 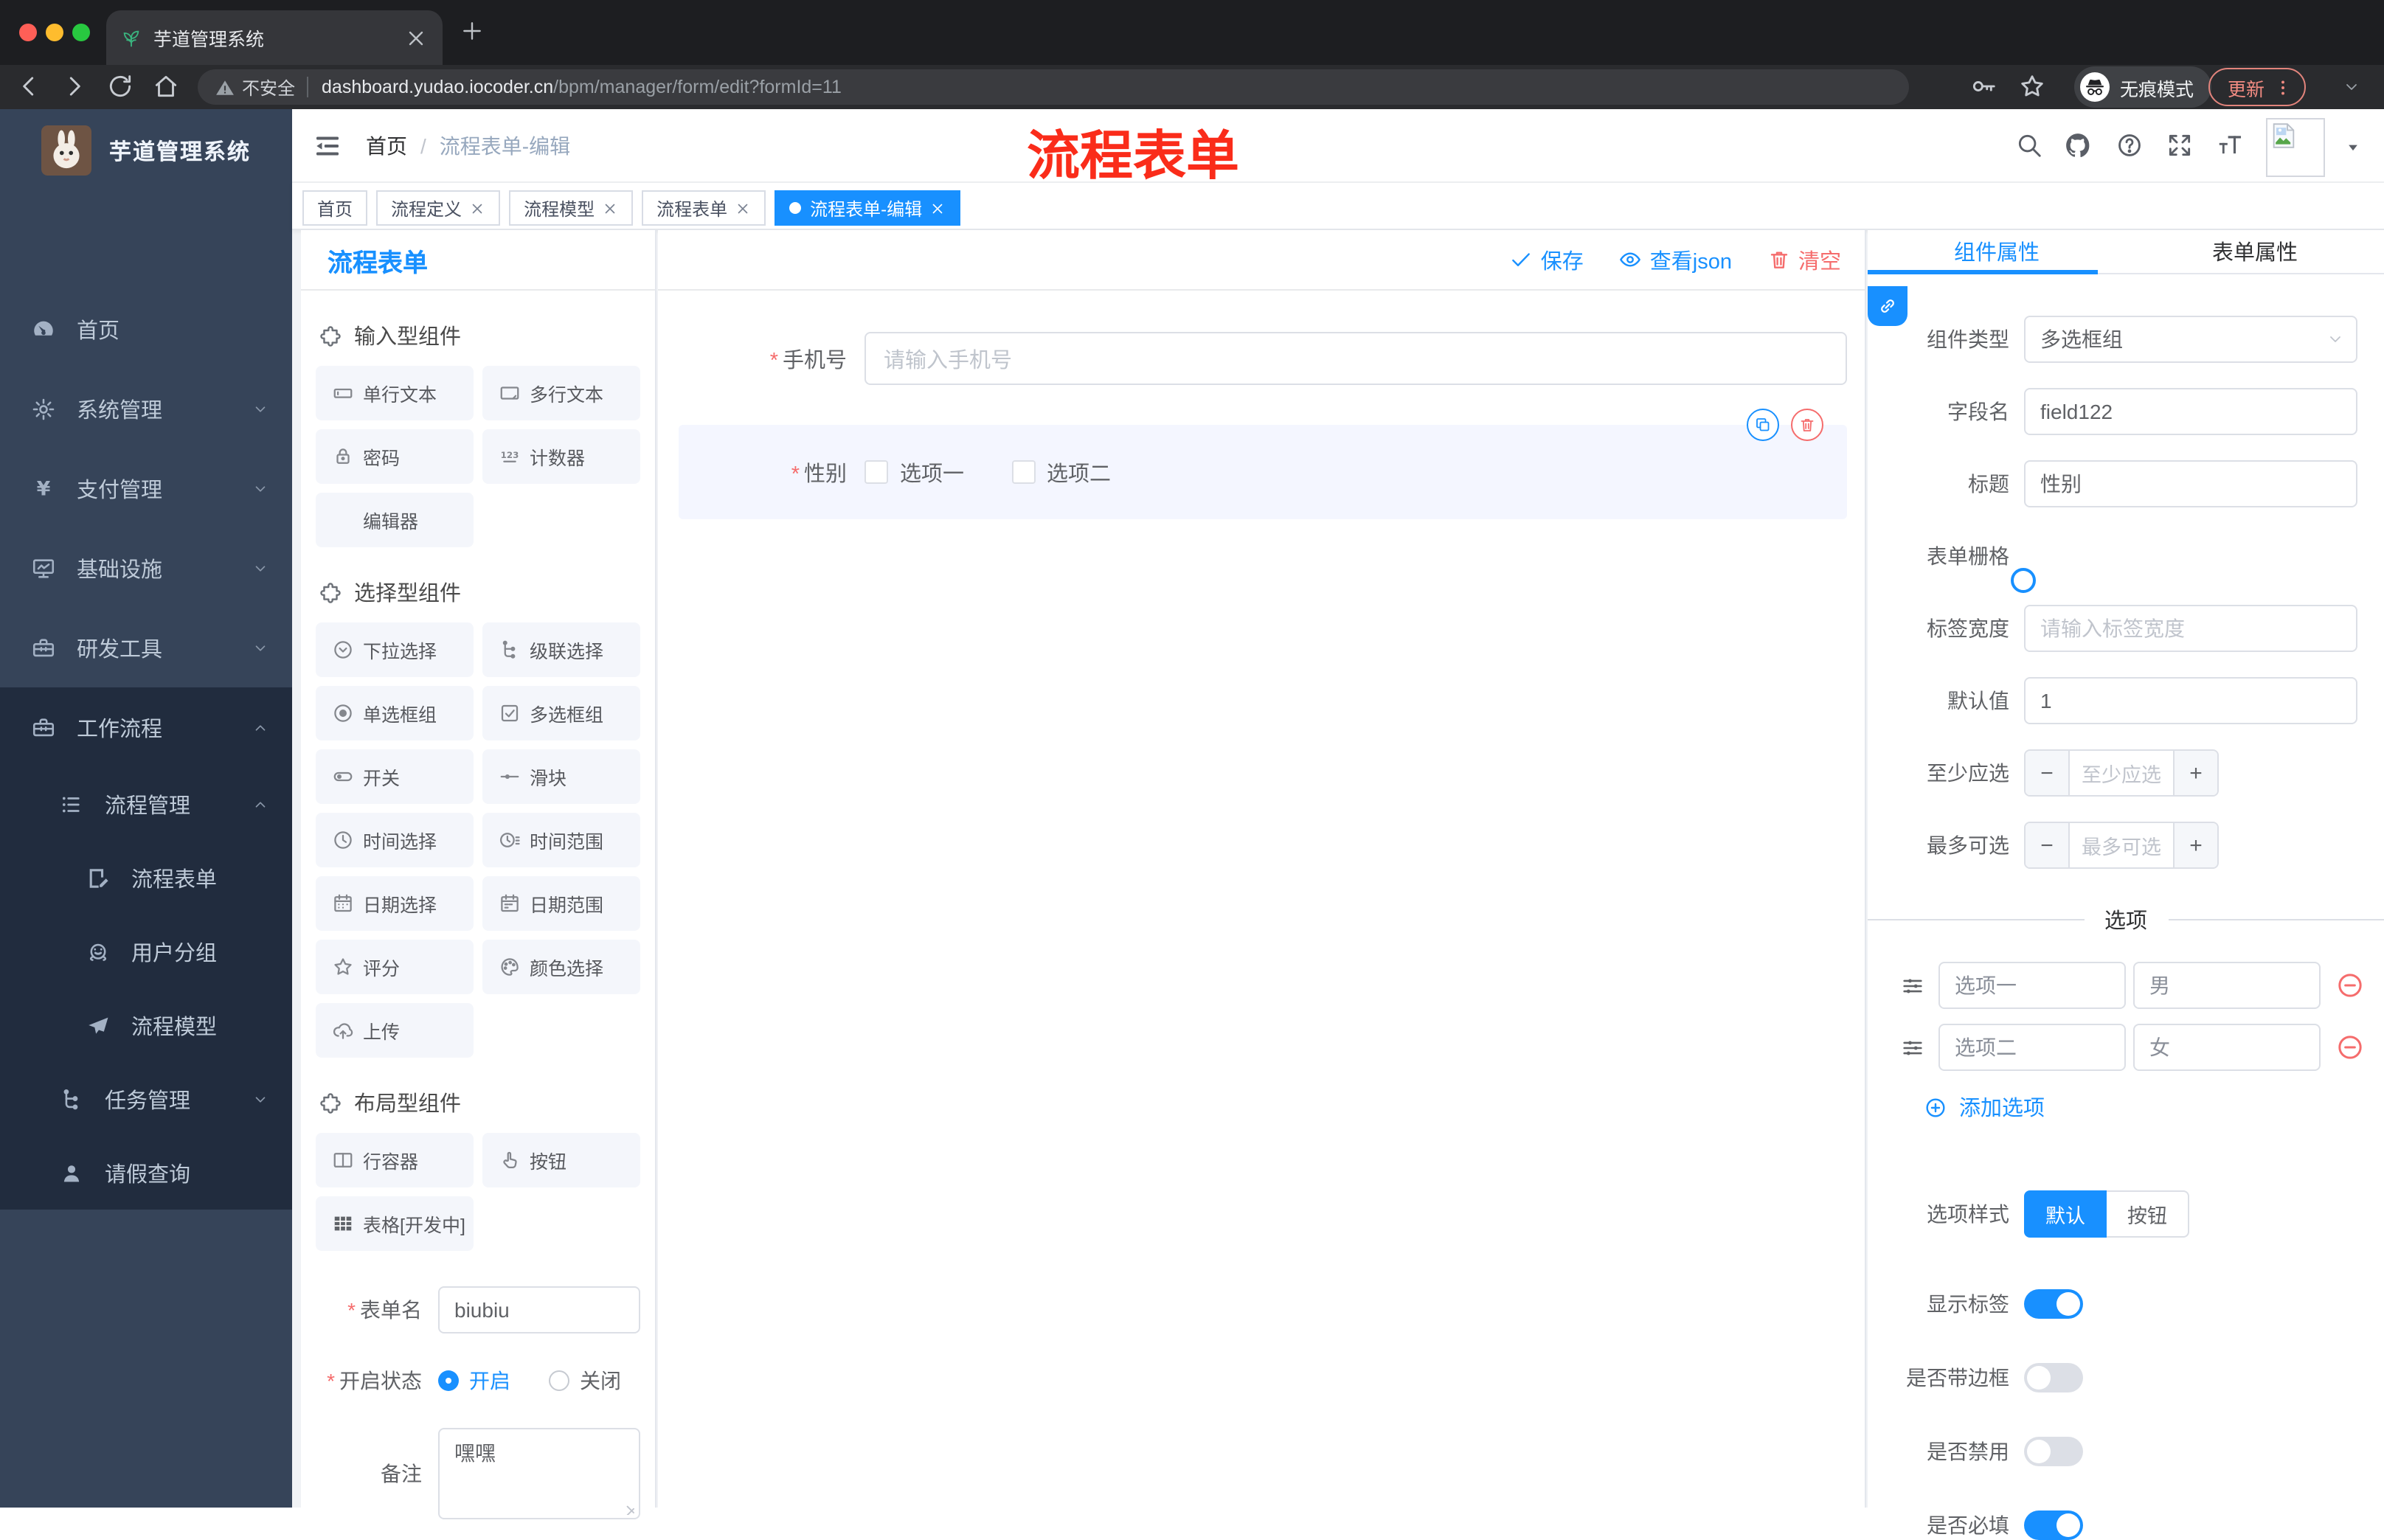 I want to click on sidebar-item: 研发工具, so click(x=146, y=647).